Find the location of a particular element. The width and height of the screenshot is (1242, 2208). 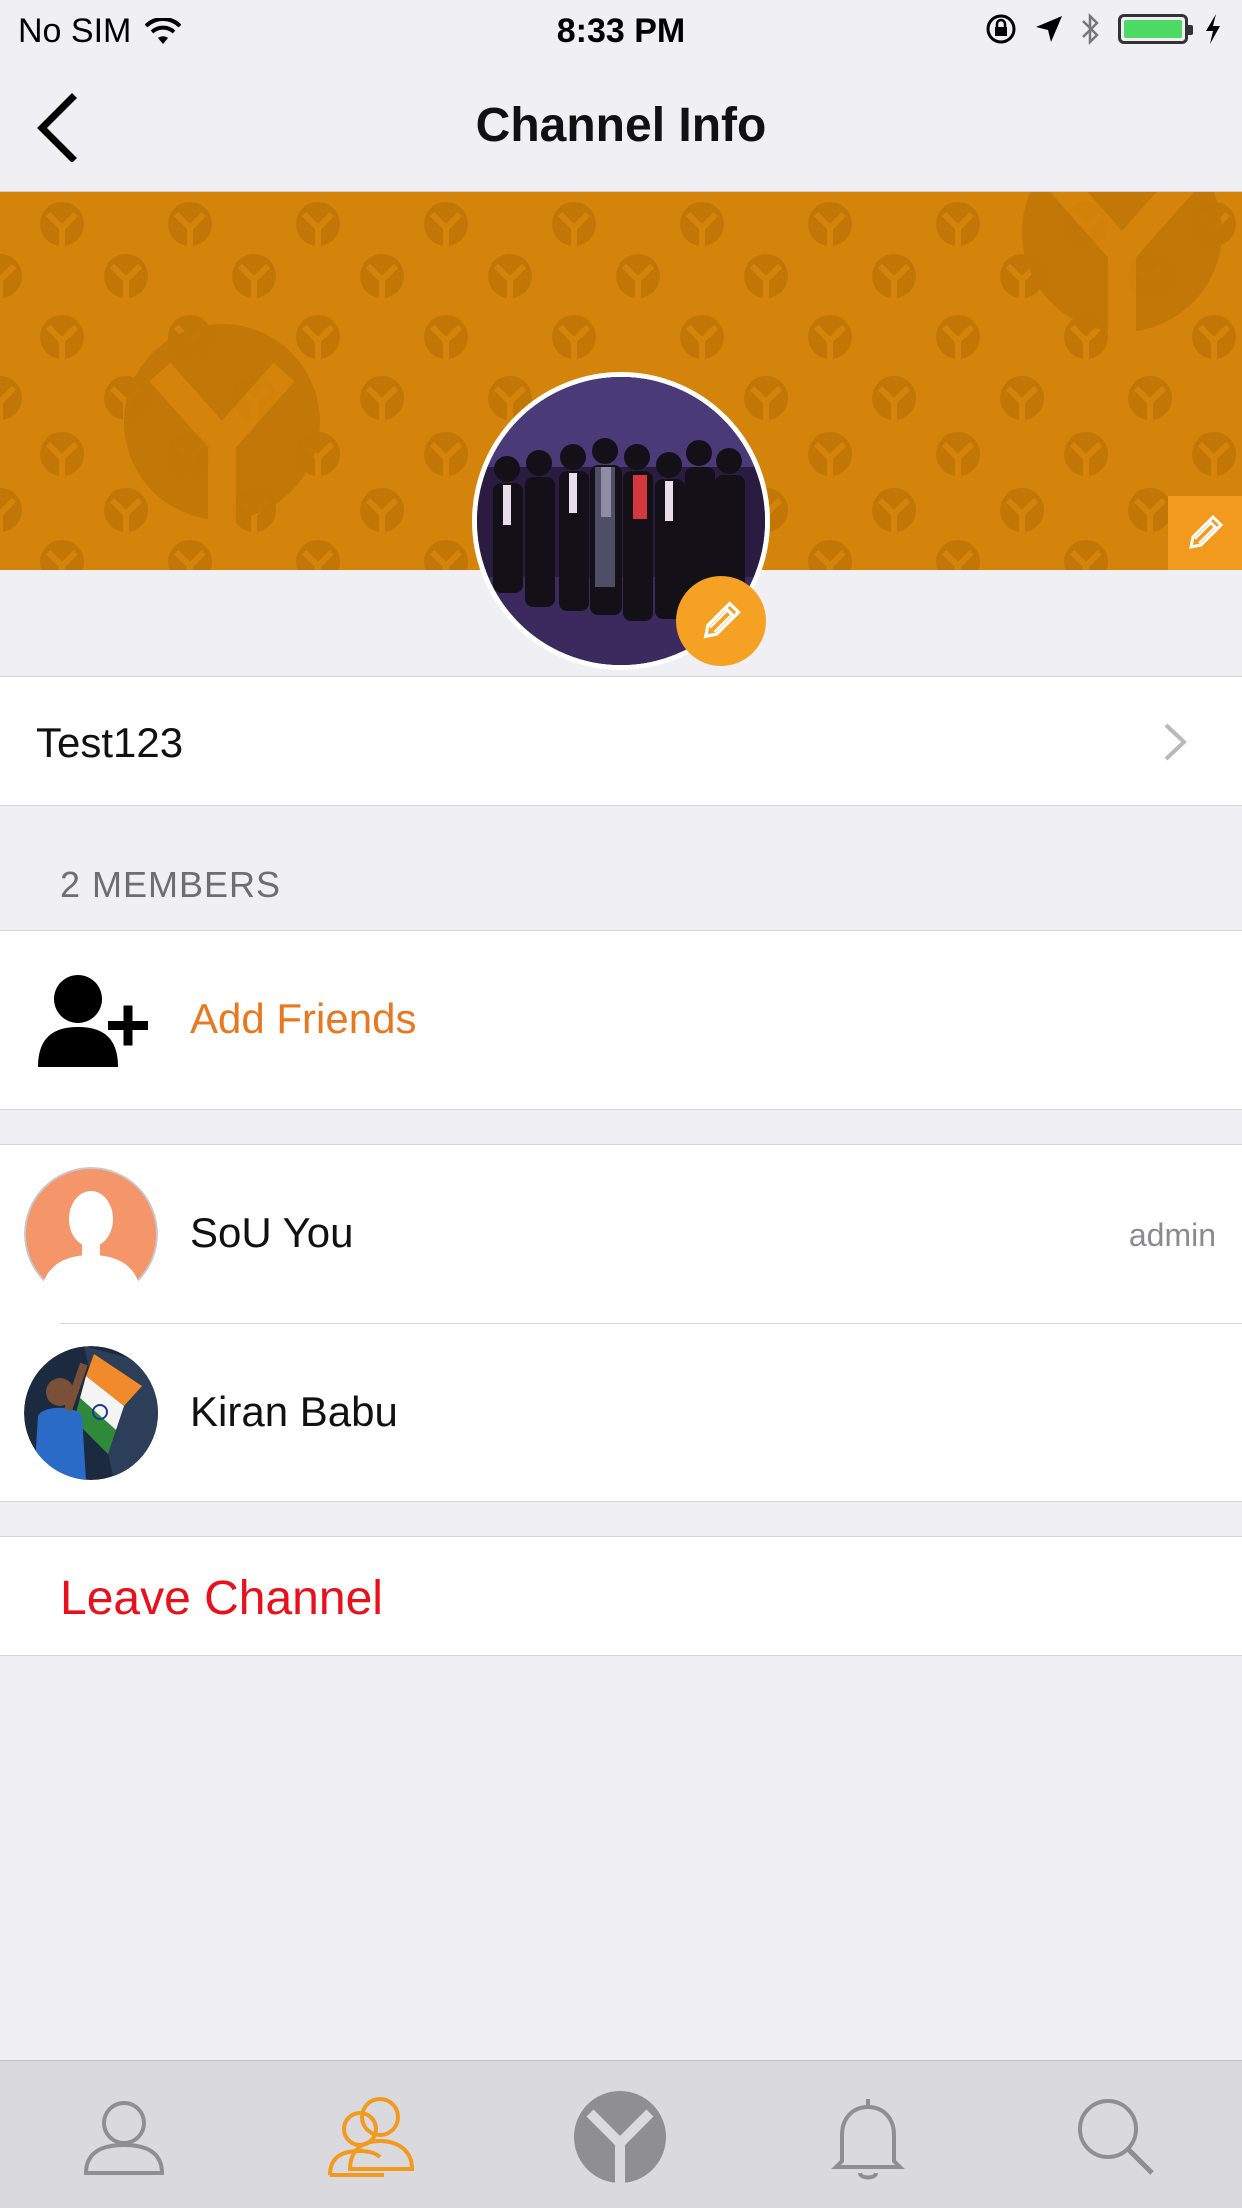

add-friends-label: Add Friends is located at coordinates (303, 1018).